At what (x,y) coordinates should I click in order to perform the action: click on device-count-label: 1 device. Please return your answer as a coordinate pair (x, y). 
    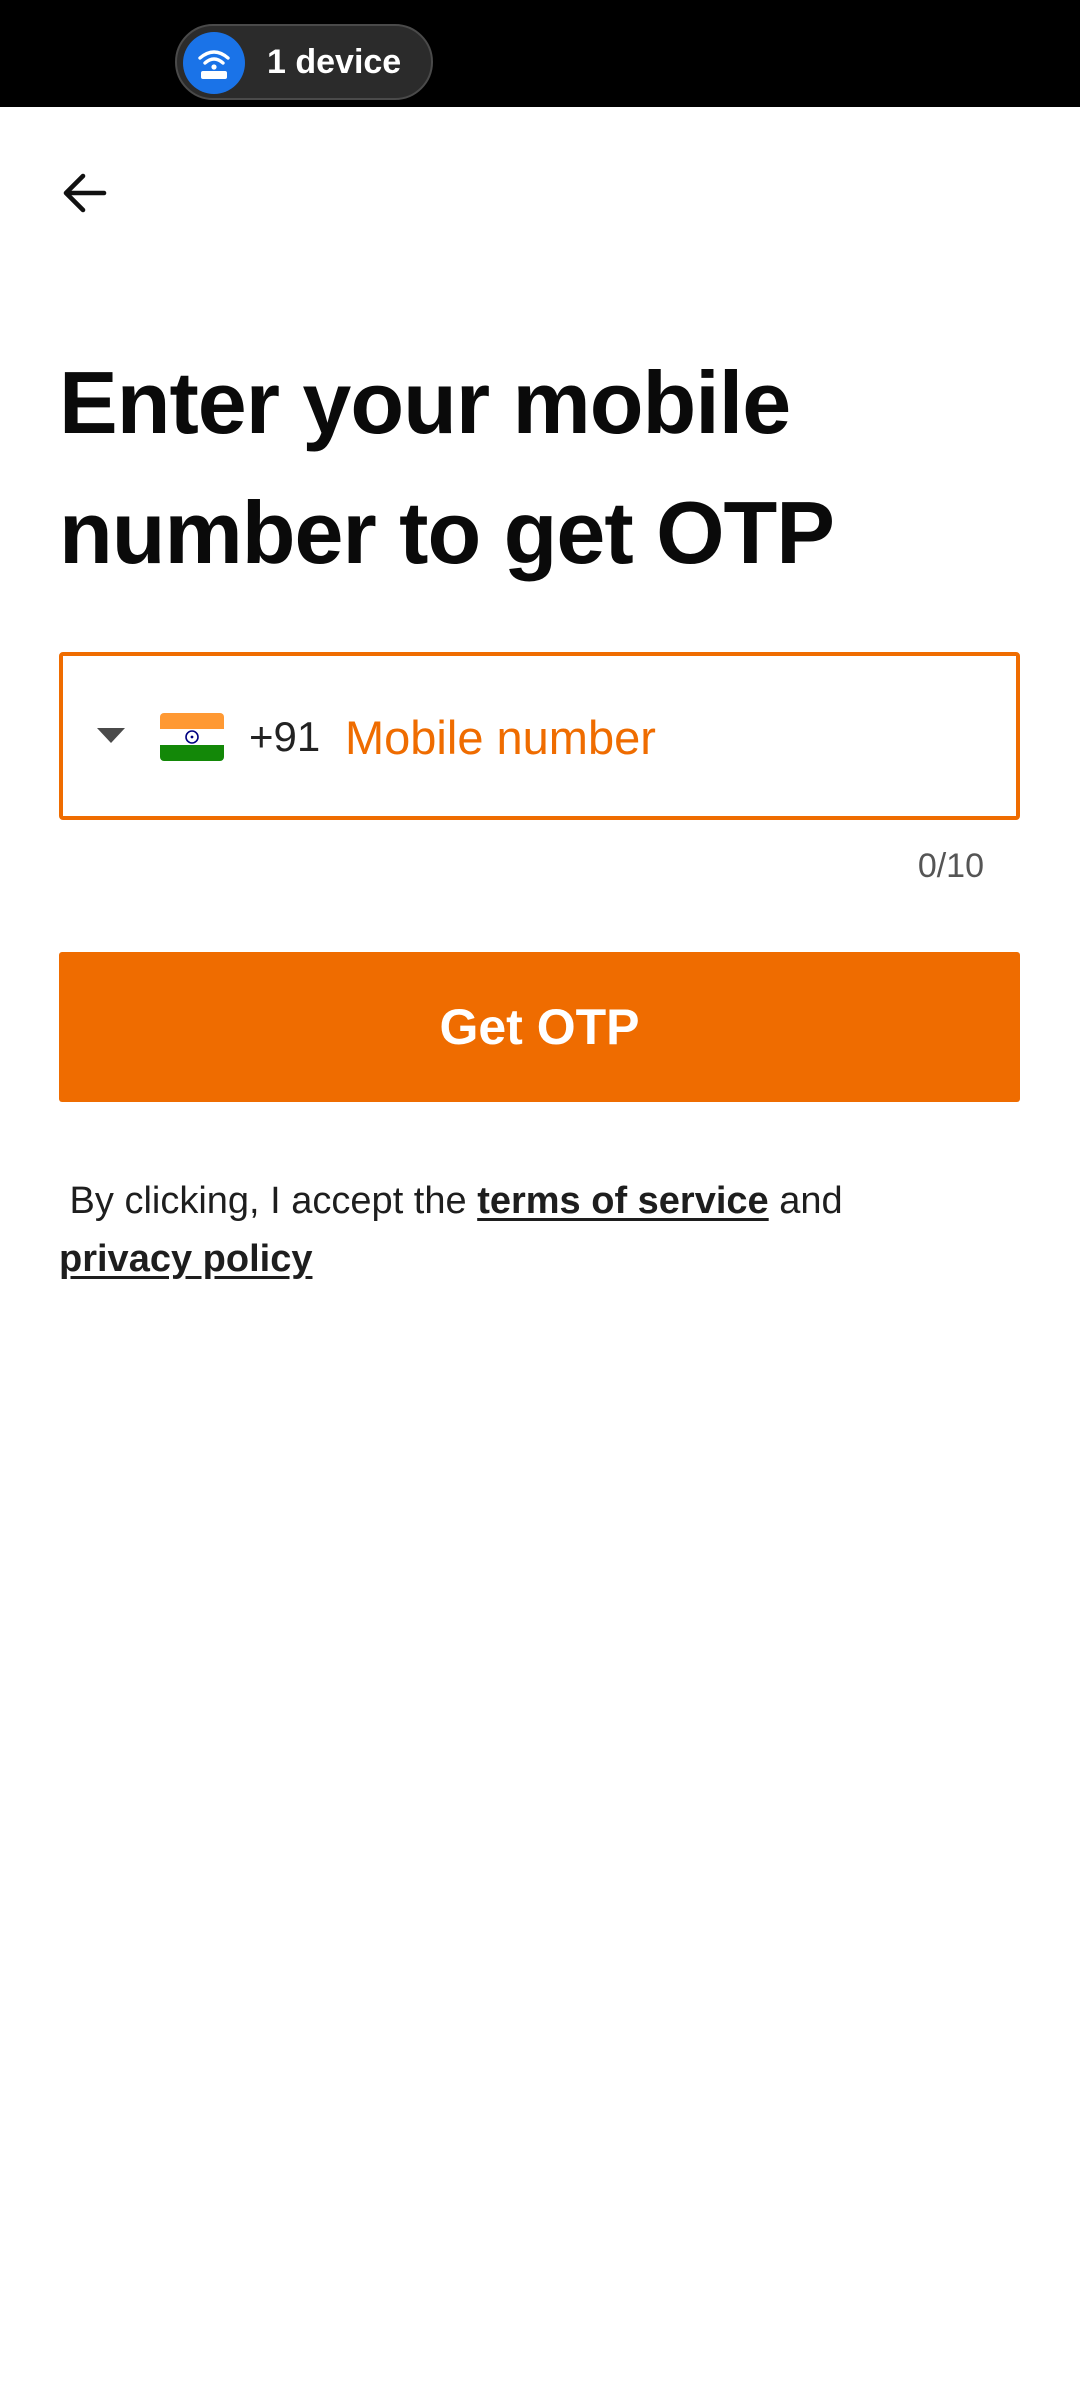
    Looking at the image, I should click on (334, 62).